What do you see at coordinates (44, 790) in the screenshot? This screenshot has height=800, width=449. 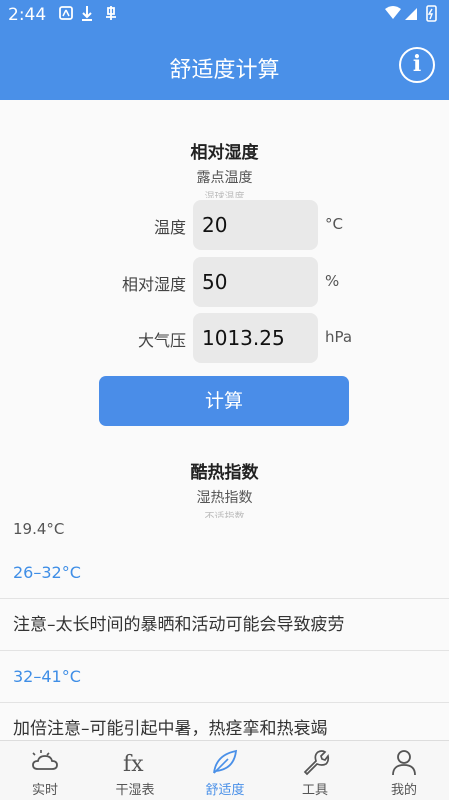 I see `nav-label: 实时` at bounding box center [44, 790].